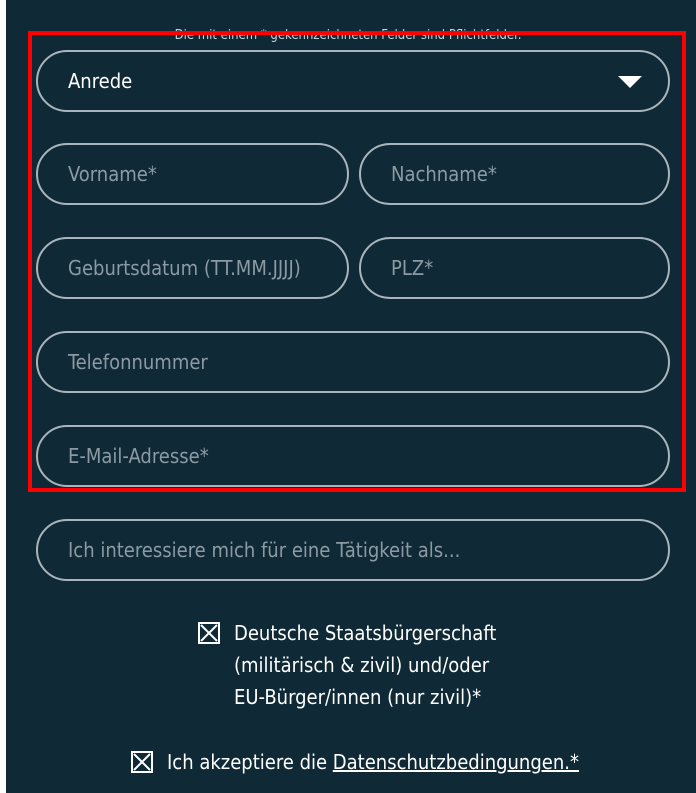 The image size is (696, 793). What do you see at coordinates (353, 362) in the screenshot?
I see `phone-input: Telefonnummer` at bounding box center [353, 362].